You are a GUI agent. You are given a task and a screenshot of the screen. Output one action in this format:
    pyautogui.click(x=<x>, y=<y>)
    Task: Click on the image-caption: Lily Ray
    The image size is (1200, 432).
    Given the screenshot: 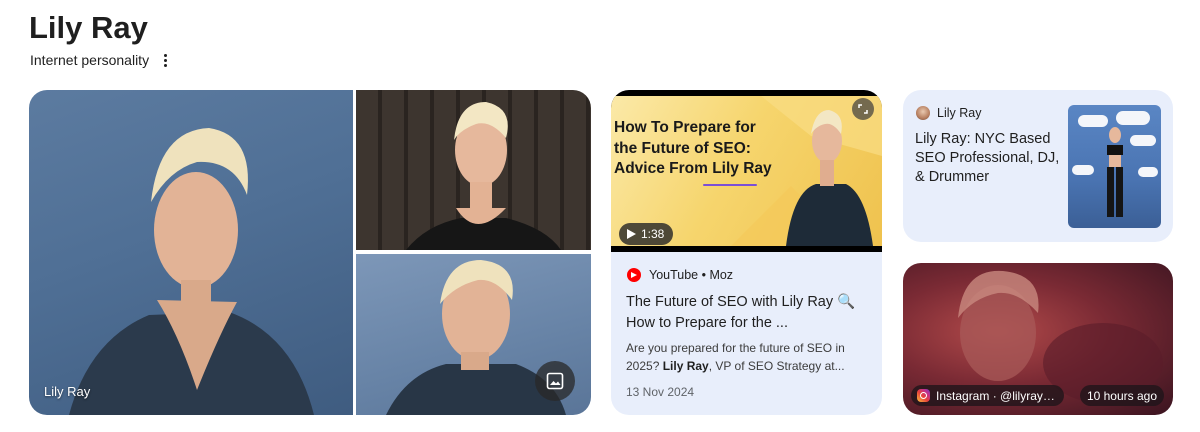 What is the action you would take?
    pyautogui.click(x=67, y=391)
    